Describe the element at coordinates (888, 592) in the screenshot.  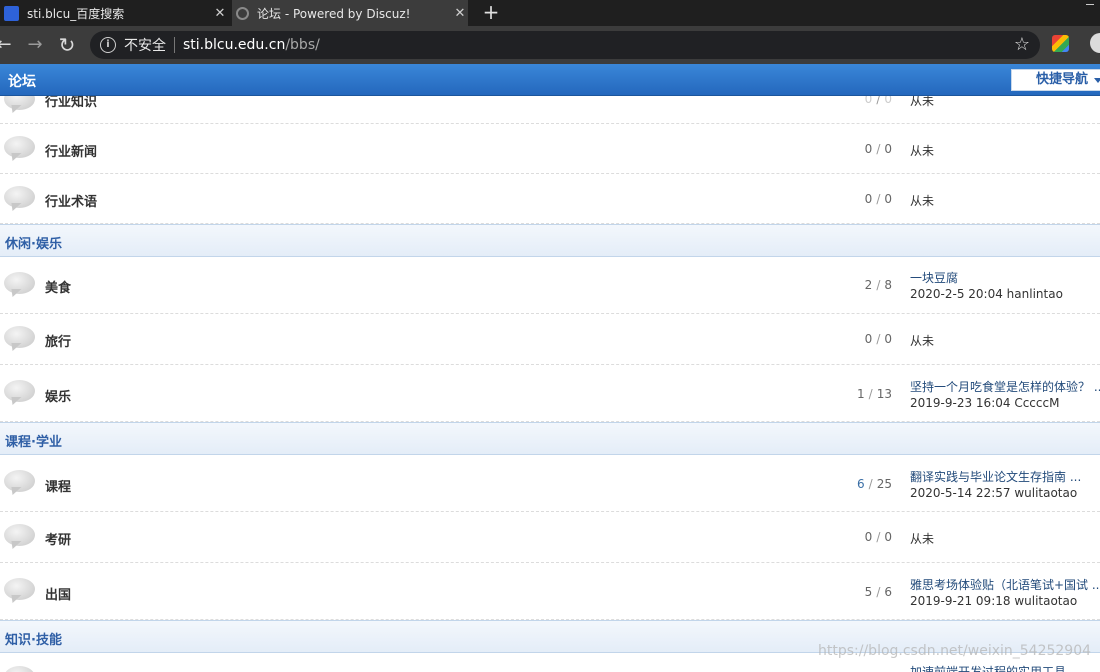
I see `post-count: 6` at that location.